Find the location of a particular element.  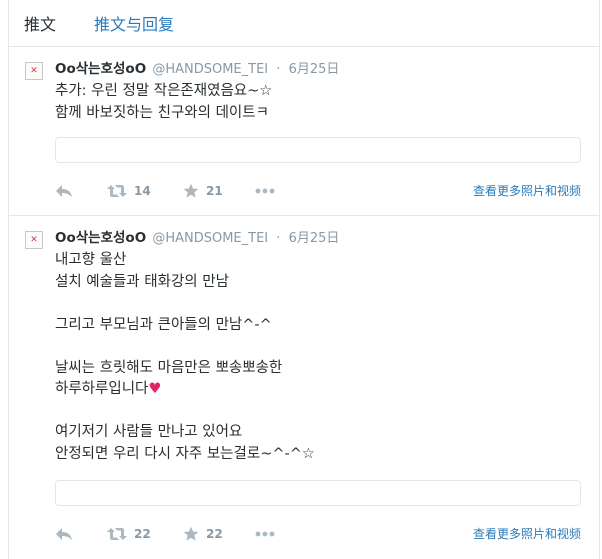

tweet-actions: 22 22 查看更多照片和视频 is located at coordinates (318, 534).